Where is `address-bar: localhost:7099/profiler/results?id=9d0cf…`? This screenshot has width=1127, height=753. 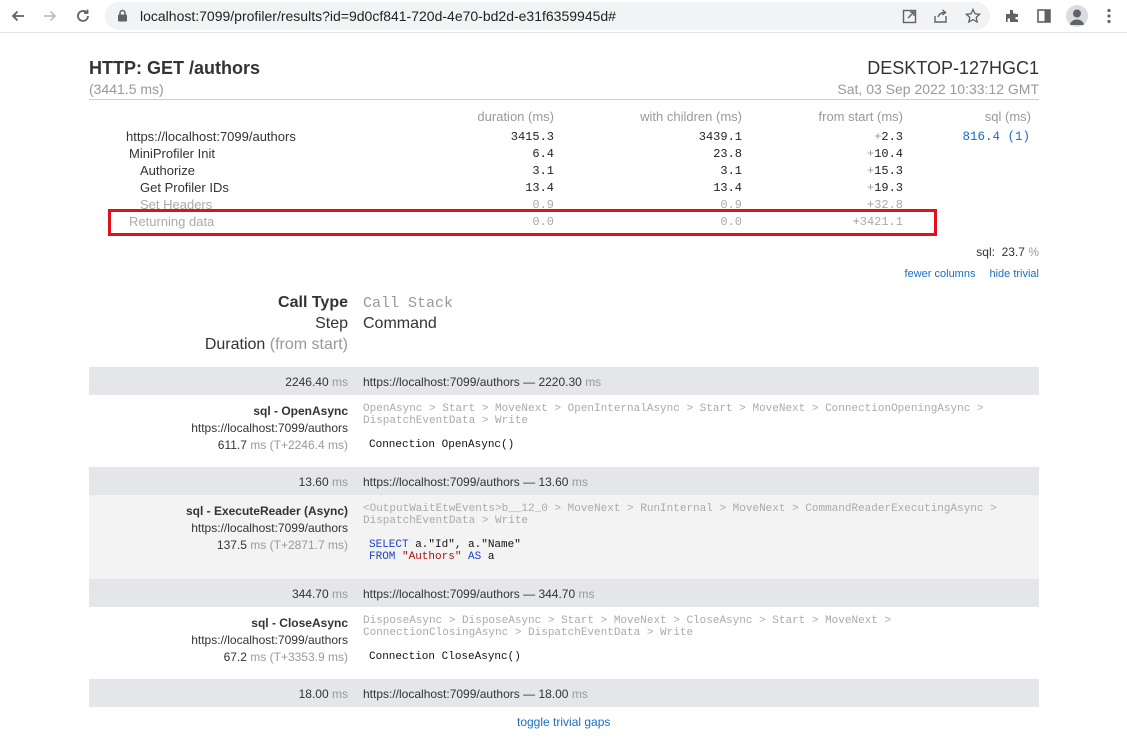
address-bar: localhost:7099/profiler/results?id=9d0cf… is located at coordinates (547, 16).